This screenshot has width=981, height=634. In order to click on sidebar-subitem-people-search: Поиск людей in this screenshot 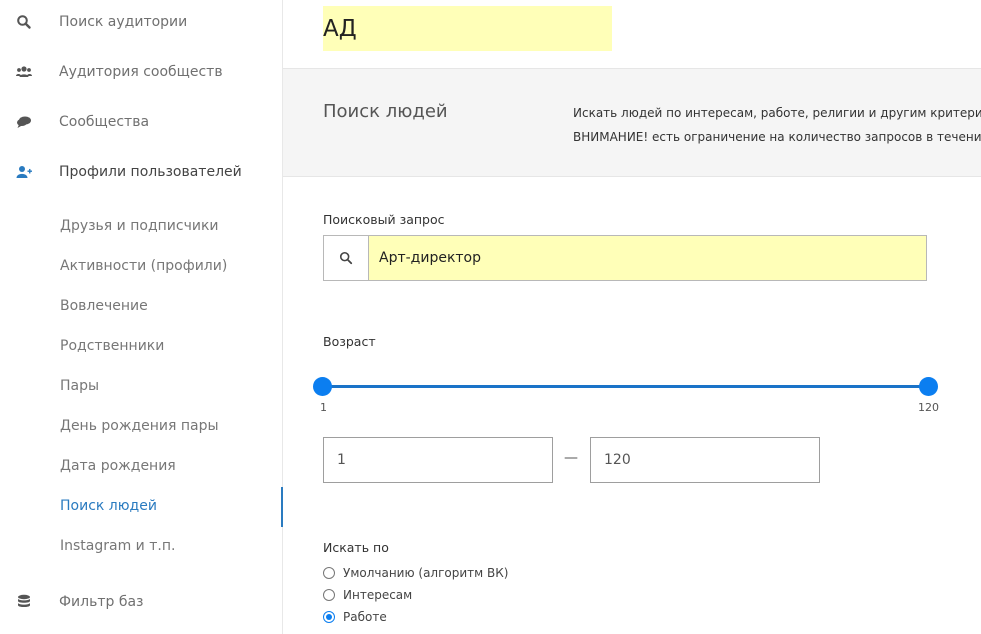, I will do `click(108, 506)`.